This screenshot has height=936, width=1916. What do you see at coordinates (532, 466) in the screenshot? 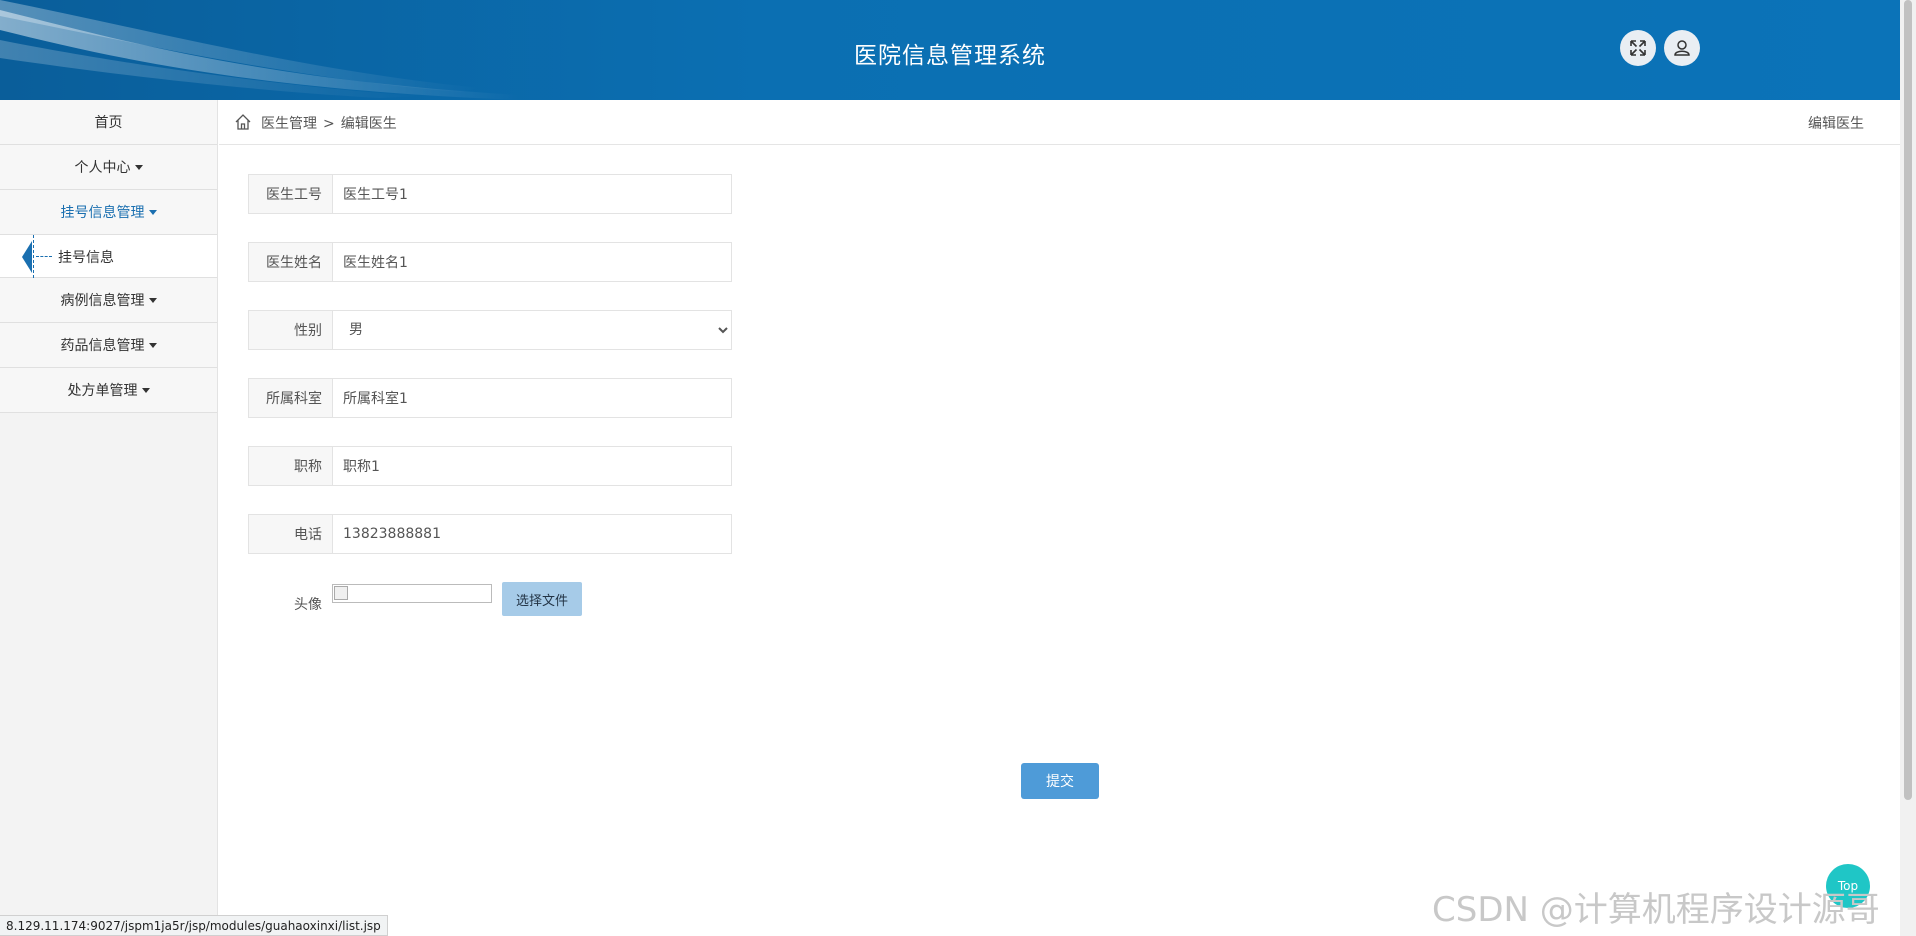
I see `title-input` at bounding box center [532, 466].